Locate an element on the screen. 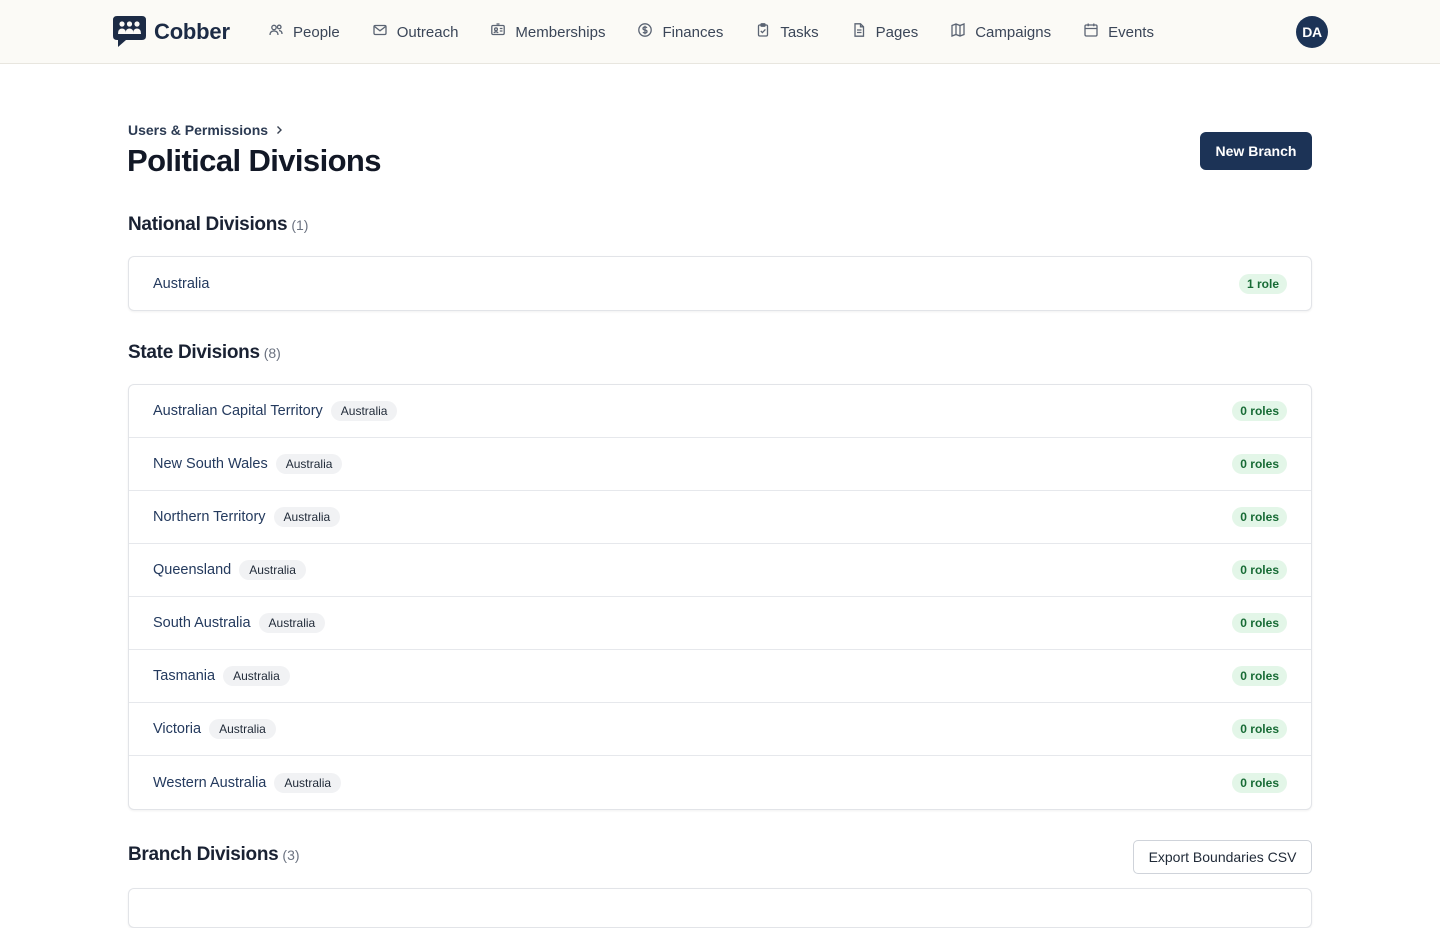  new-branch-button: New Branch is located at coordinates (1256, 151).